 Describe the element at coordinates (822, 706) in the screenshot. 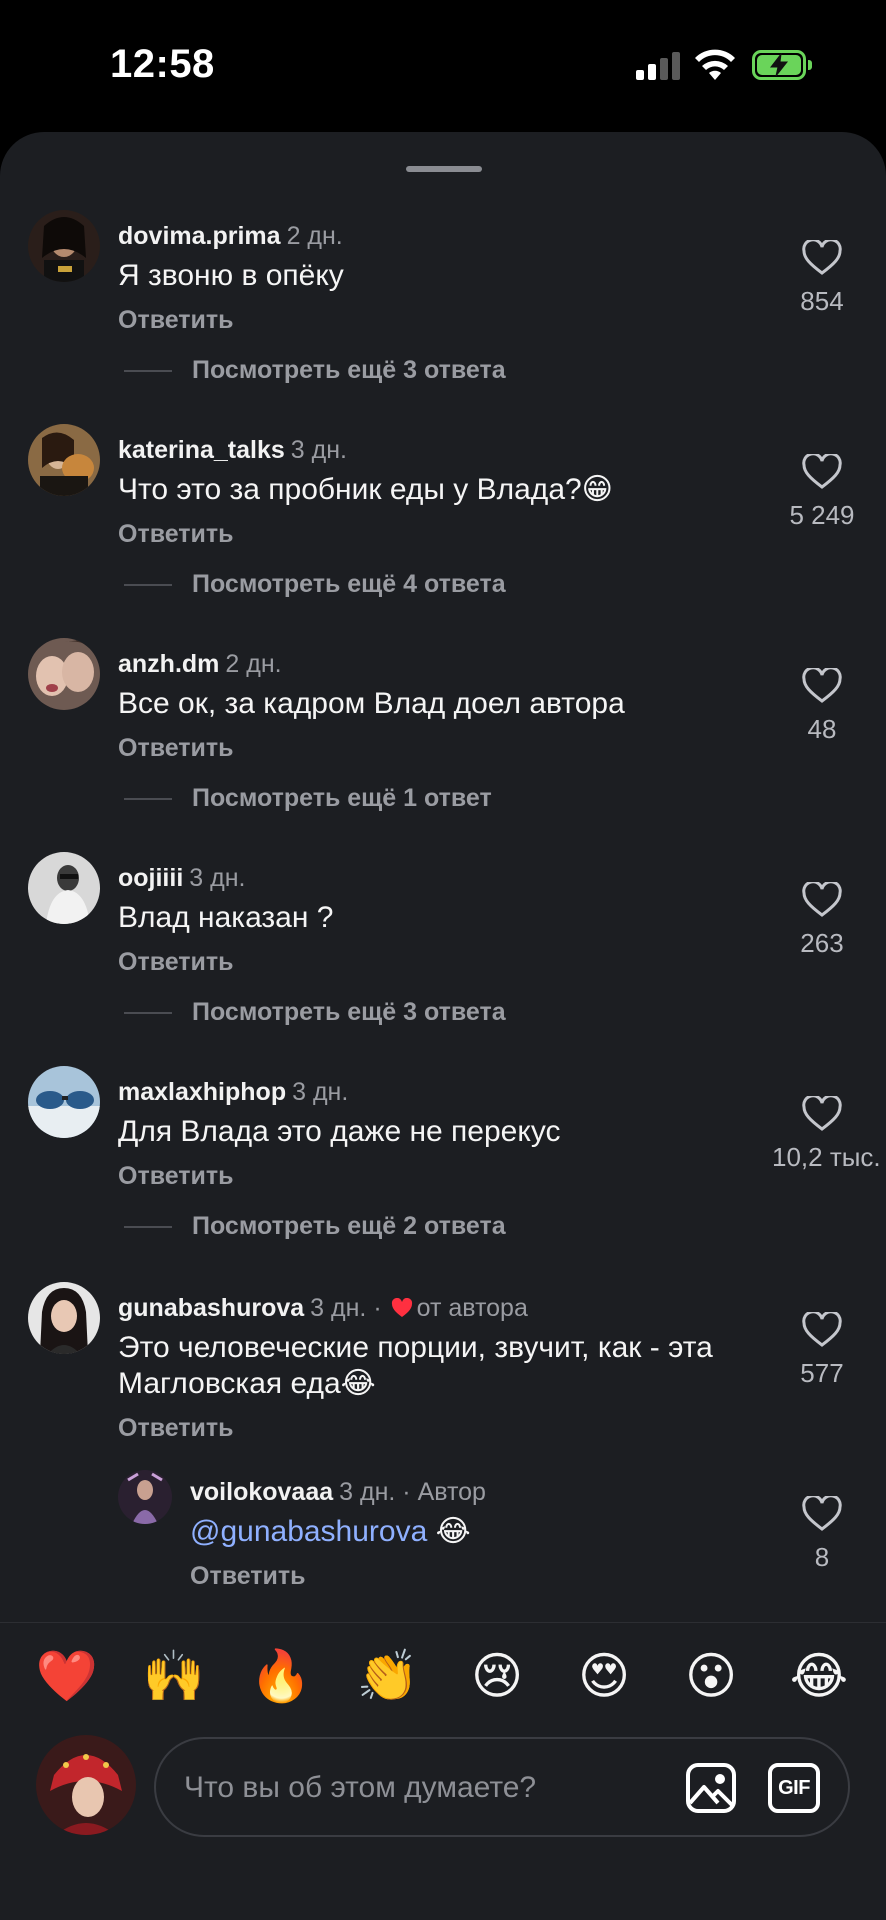

I see `like-button: 48` at that location.